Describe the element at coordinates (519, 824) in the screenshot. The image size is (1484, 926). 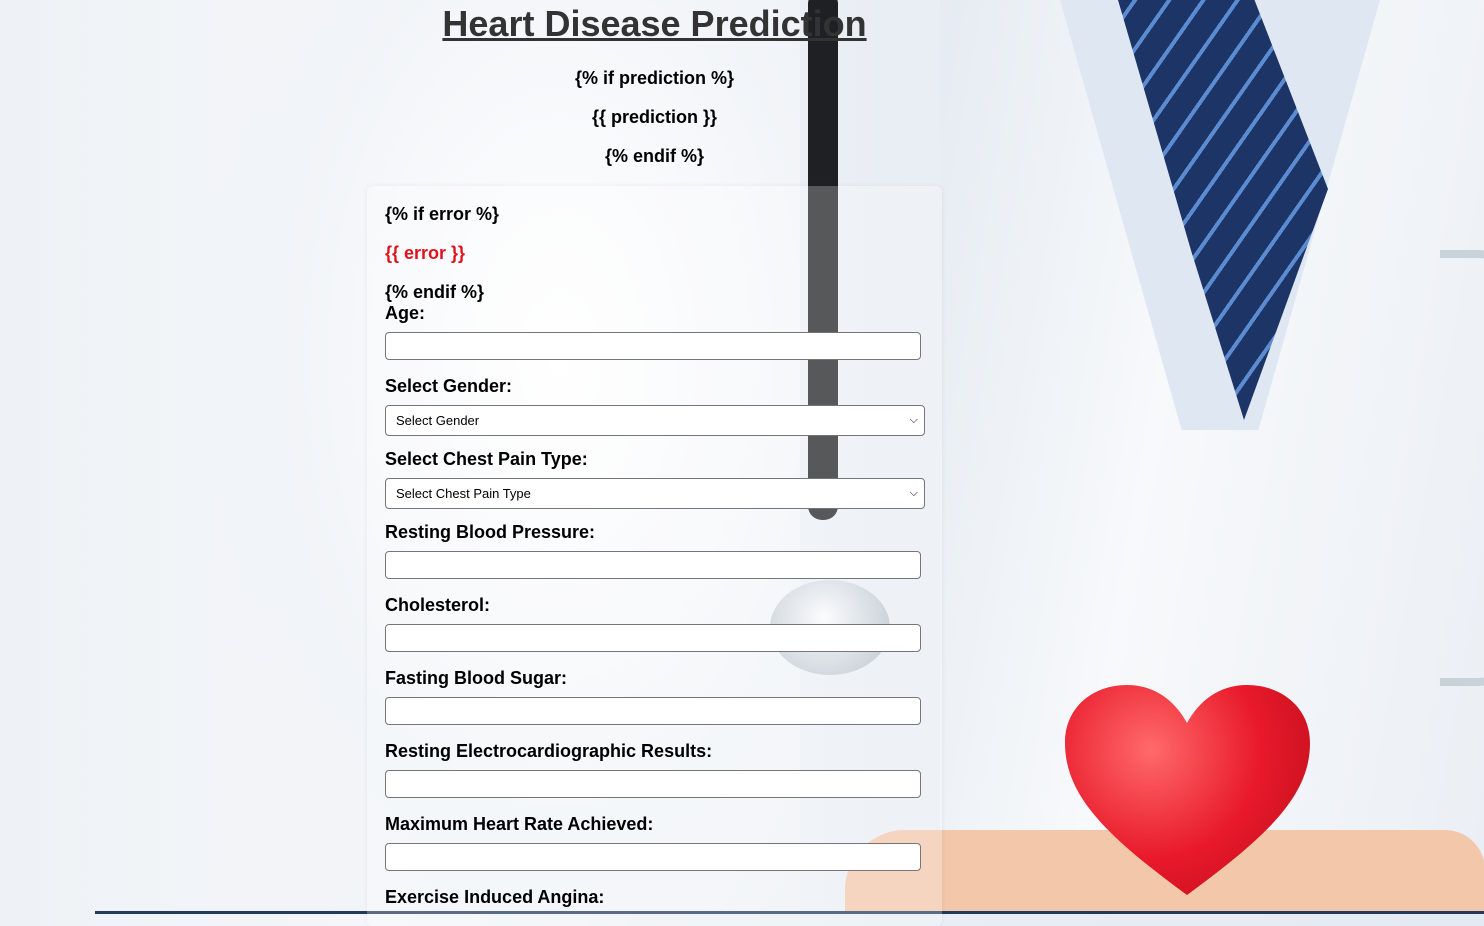
I see `max-heart-rate-label: Maximum Heart Rate Achieved:` at that location.